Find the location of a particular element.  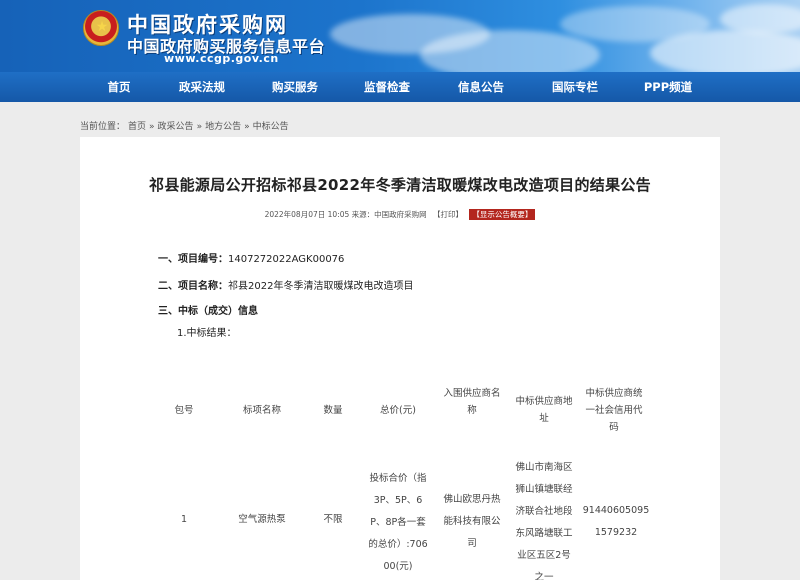

project-number: 一、项目编号：1407272022AGK00076 is located at coordinates (251, 257).